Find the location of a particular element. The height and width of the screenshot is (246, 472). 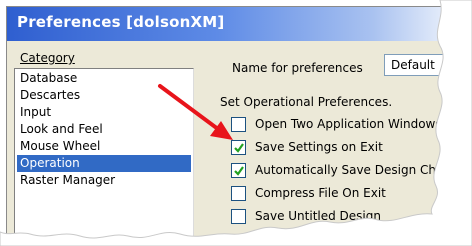

red-arrow-icon is located at coordinates (195, 112).